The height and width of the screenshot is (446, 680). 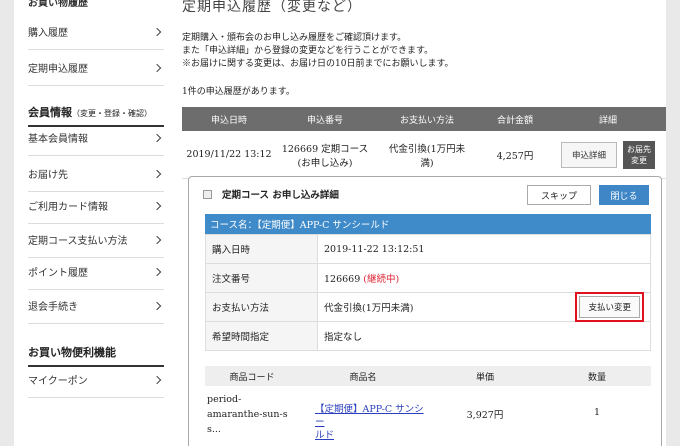 What do you see at coordinates (207, 194) in the screenshot?
I see `square-icon` at bounding box center [207, 194].